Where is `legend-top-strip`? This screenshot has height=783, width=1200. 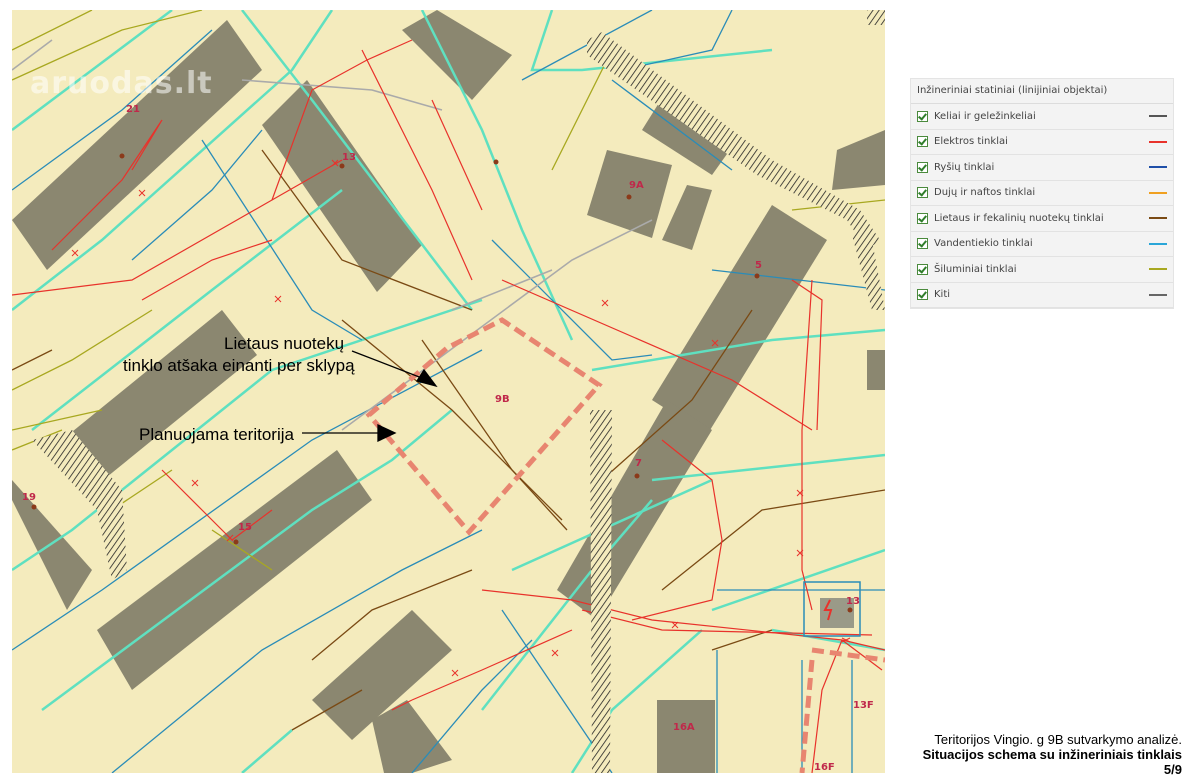
legend-top-strip is located at coordinates (1130, 78).